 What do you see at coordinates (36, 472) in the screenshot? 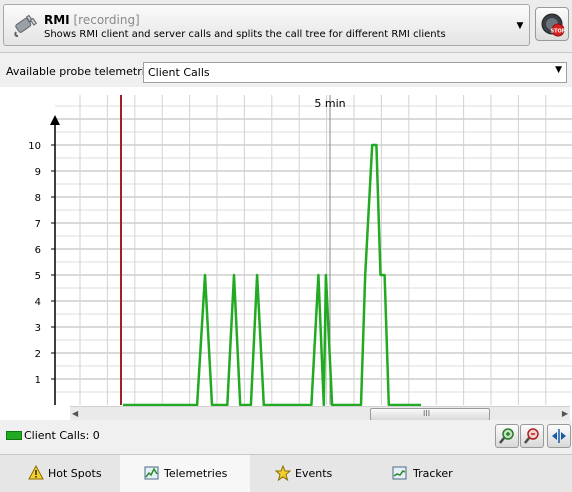
I see `warning-icon` at bounding box center [36, 472].